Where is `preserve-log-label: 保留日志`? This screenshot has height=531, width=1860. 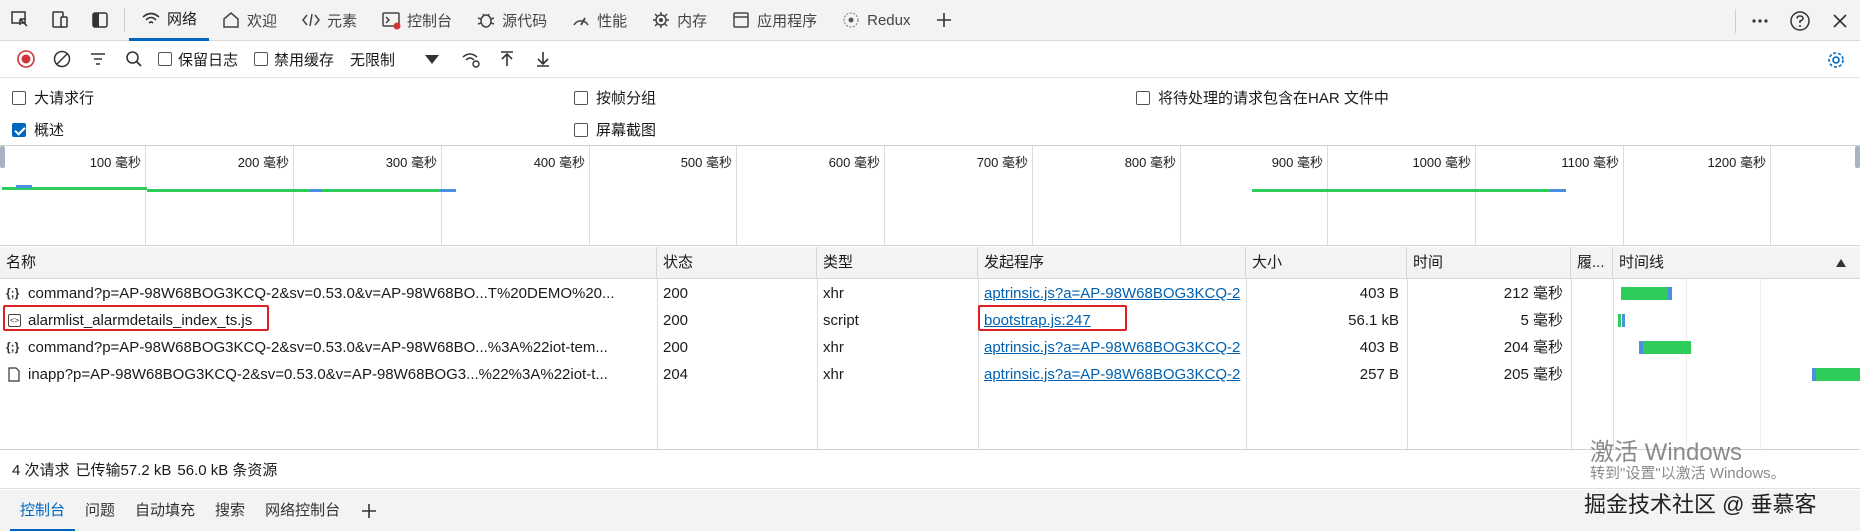 preserve-log-label: 保留日志 is located at coordinates (208, 60).